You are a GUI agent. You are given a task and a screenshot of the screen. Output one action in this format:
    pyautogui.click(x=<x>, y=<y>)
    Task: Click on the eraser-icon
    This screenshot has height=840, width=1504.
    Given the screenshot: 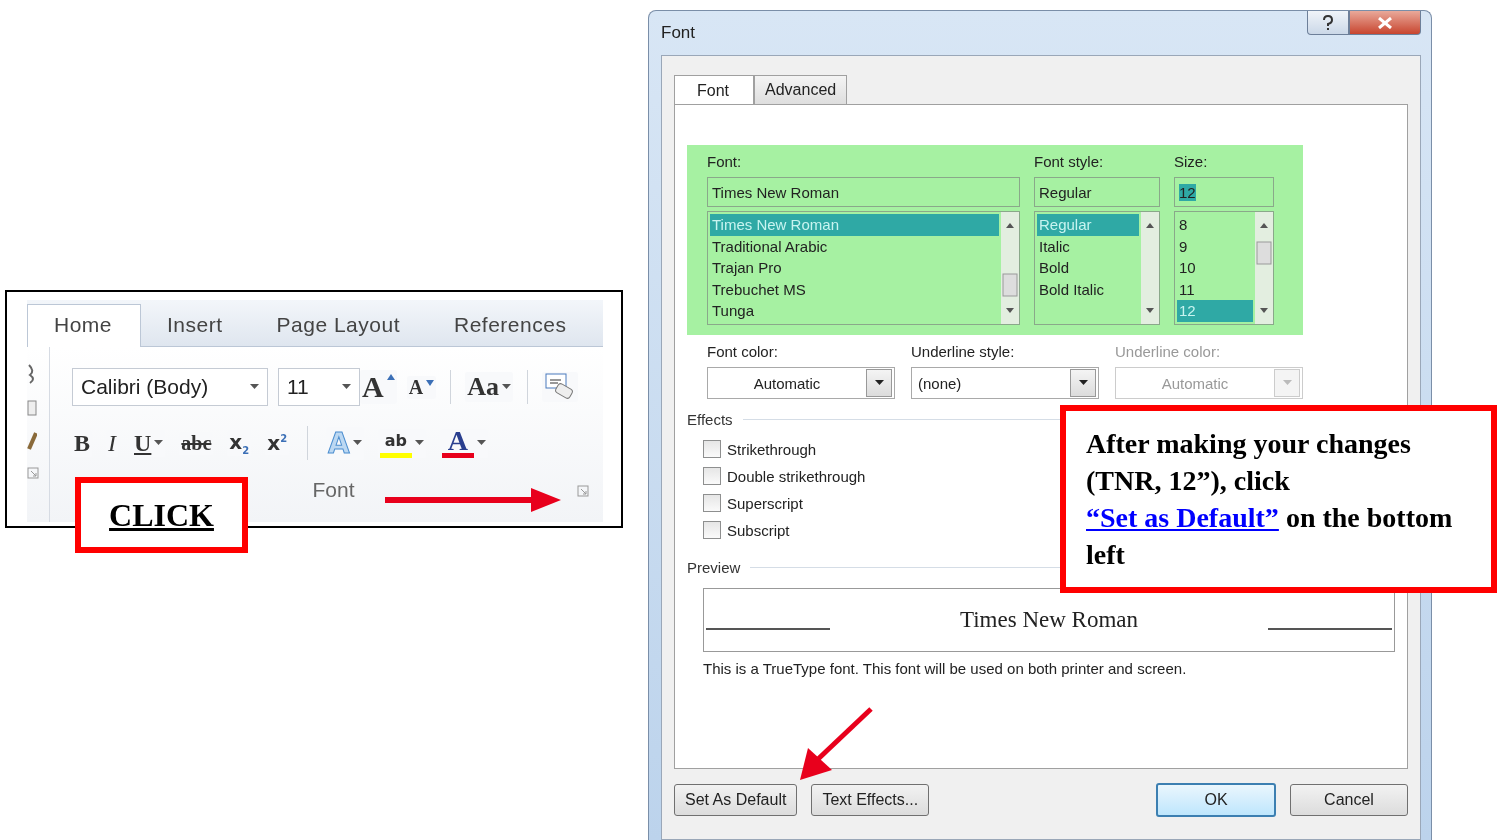 What is the action you would take?
    pyautogui.click(x=559, y=387)
    